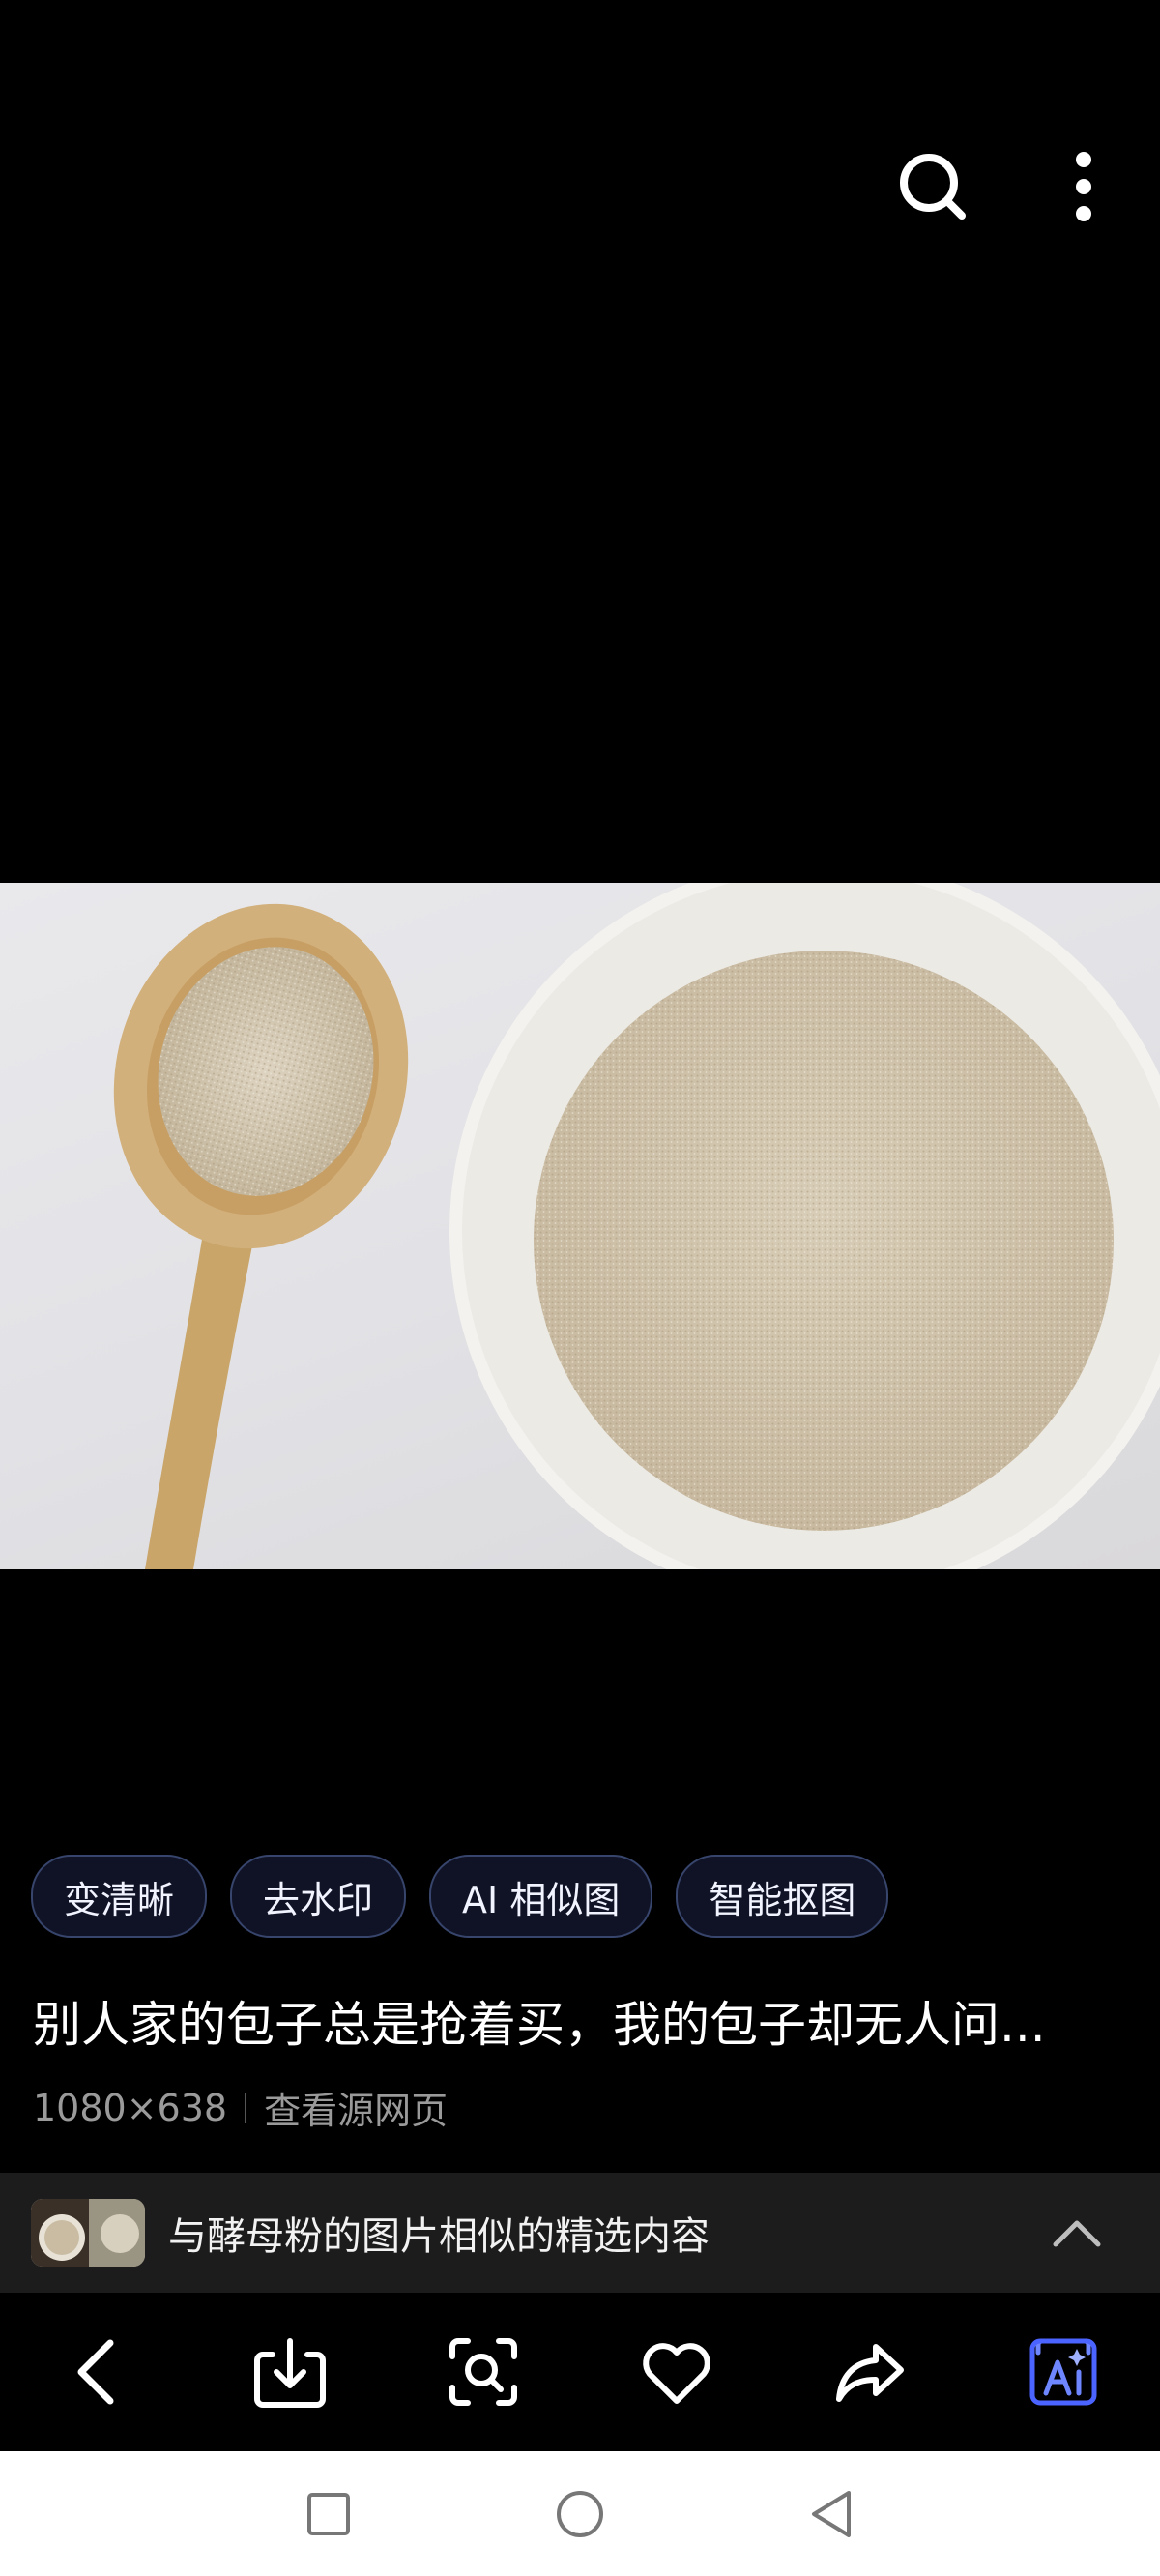  I want to click on square-icon, so click(328, 2513).